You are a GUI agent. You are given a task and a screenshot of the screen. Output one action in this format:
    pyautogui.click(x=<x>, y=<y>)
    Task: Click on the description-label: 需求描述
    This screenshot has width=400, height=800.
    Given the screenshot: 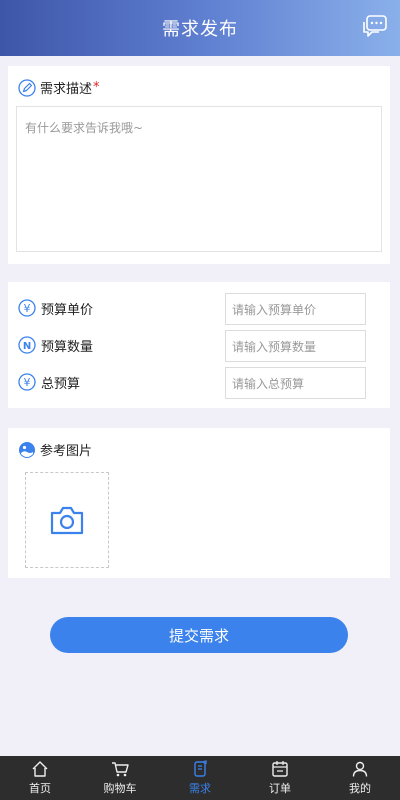 What is the action you would take?
    pyautogui.click(x=66, y=89)
    